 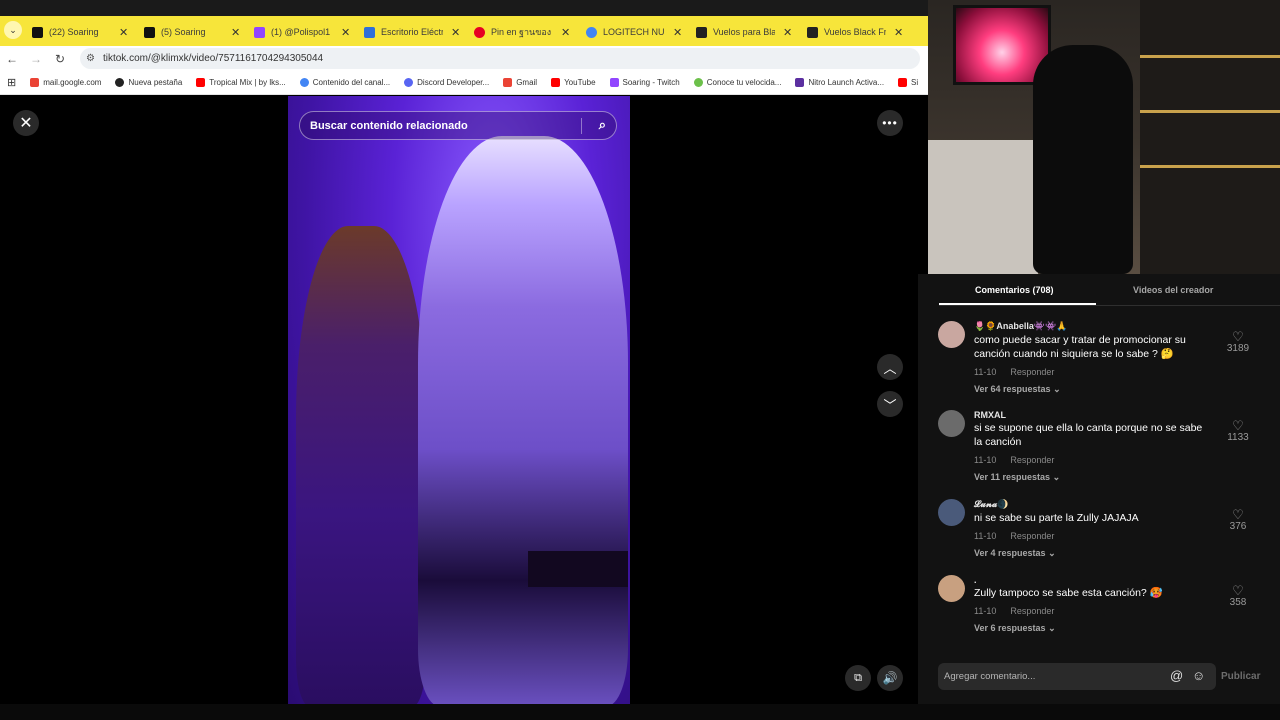 I want to click on emoji-icon: ☺, so click(x=1198, y=675).